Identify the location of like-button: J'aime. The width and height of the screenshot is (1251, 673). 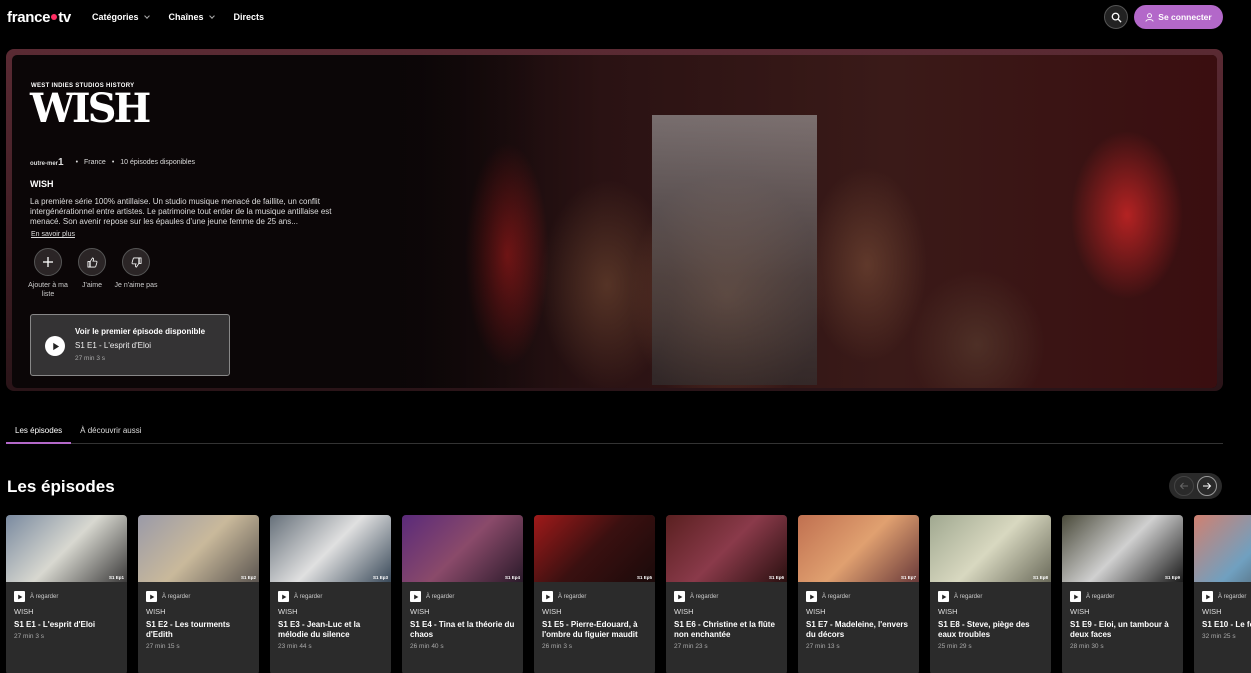
(92, 273).